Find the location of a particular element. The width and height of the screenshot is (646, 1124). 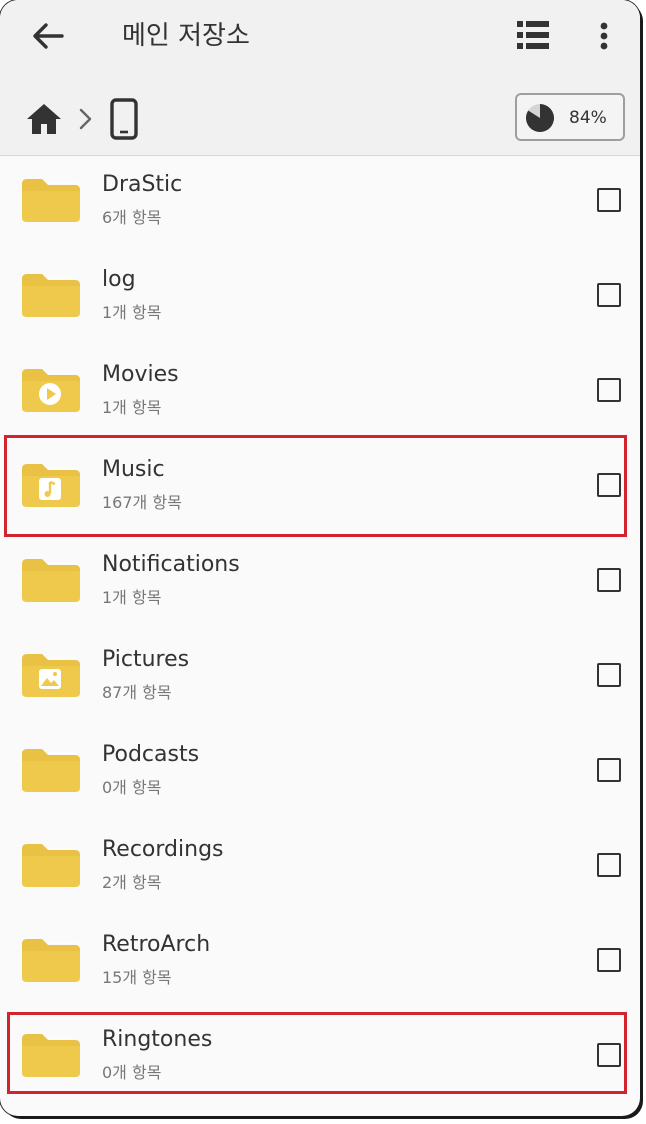

folder-name: Pictures is located at coordinates (146, 659).